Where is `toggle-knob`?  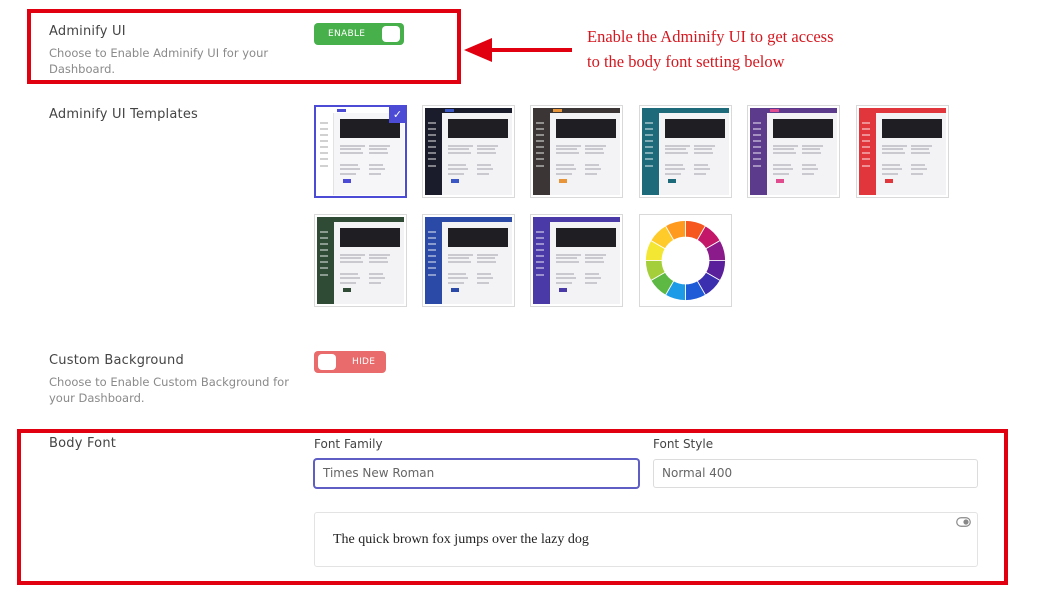
toggle-knob is located at coordinates (327, 362).